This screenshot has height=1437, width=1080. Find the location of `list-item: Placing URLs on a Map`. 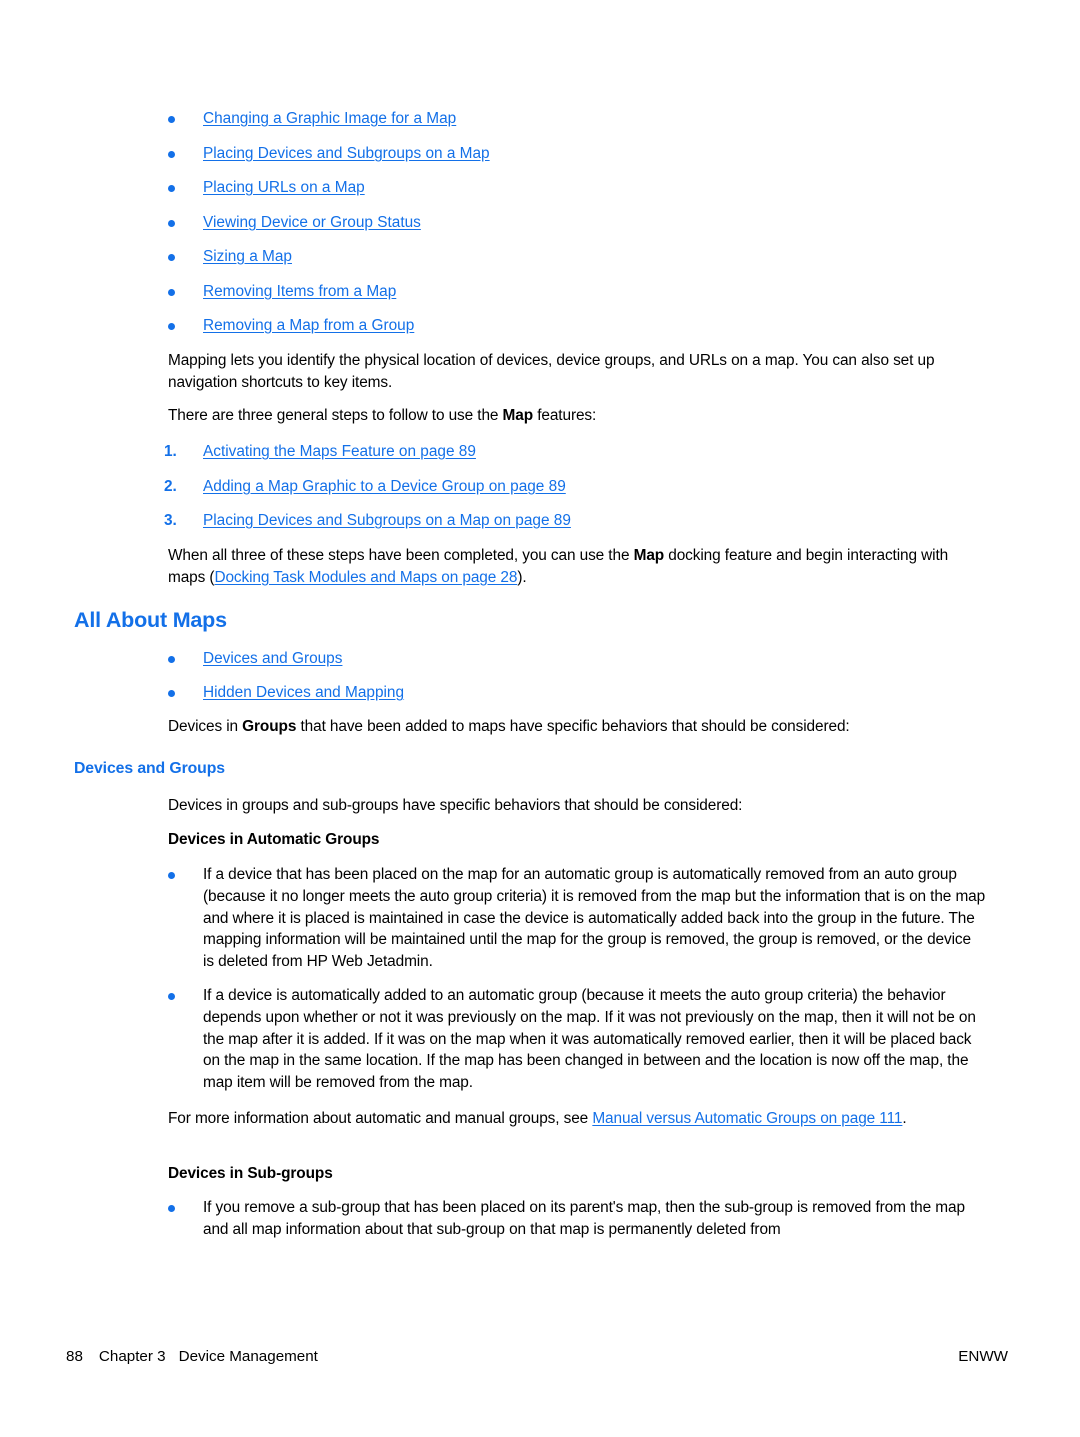

list-item: Placing URLs on a Map is located at coordinates (578, 188).